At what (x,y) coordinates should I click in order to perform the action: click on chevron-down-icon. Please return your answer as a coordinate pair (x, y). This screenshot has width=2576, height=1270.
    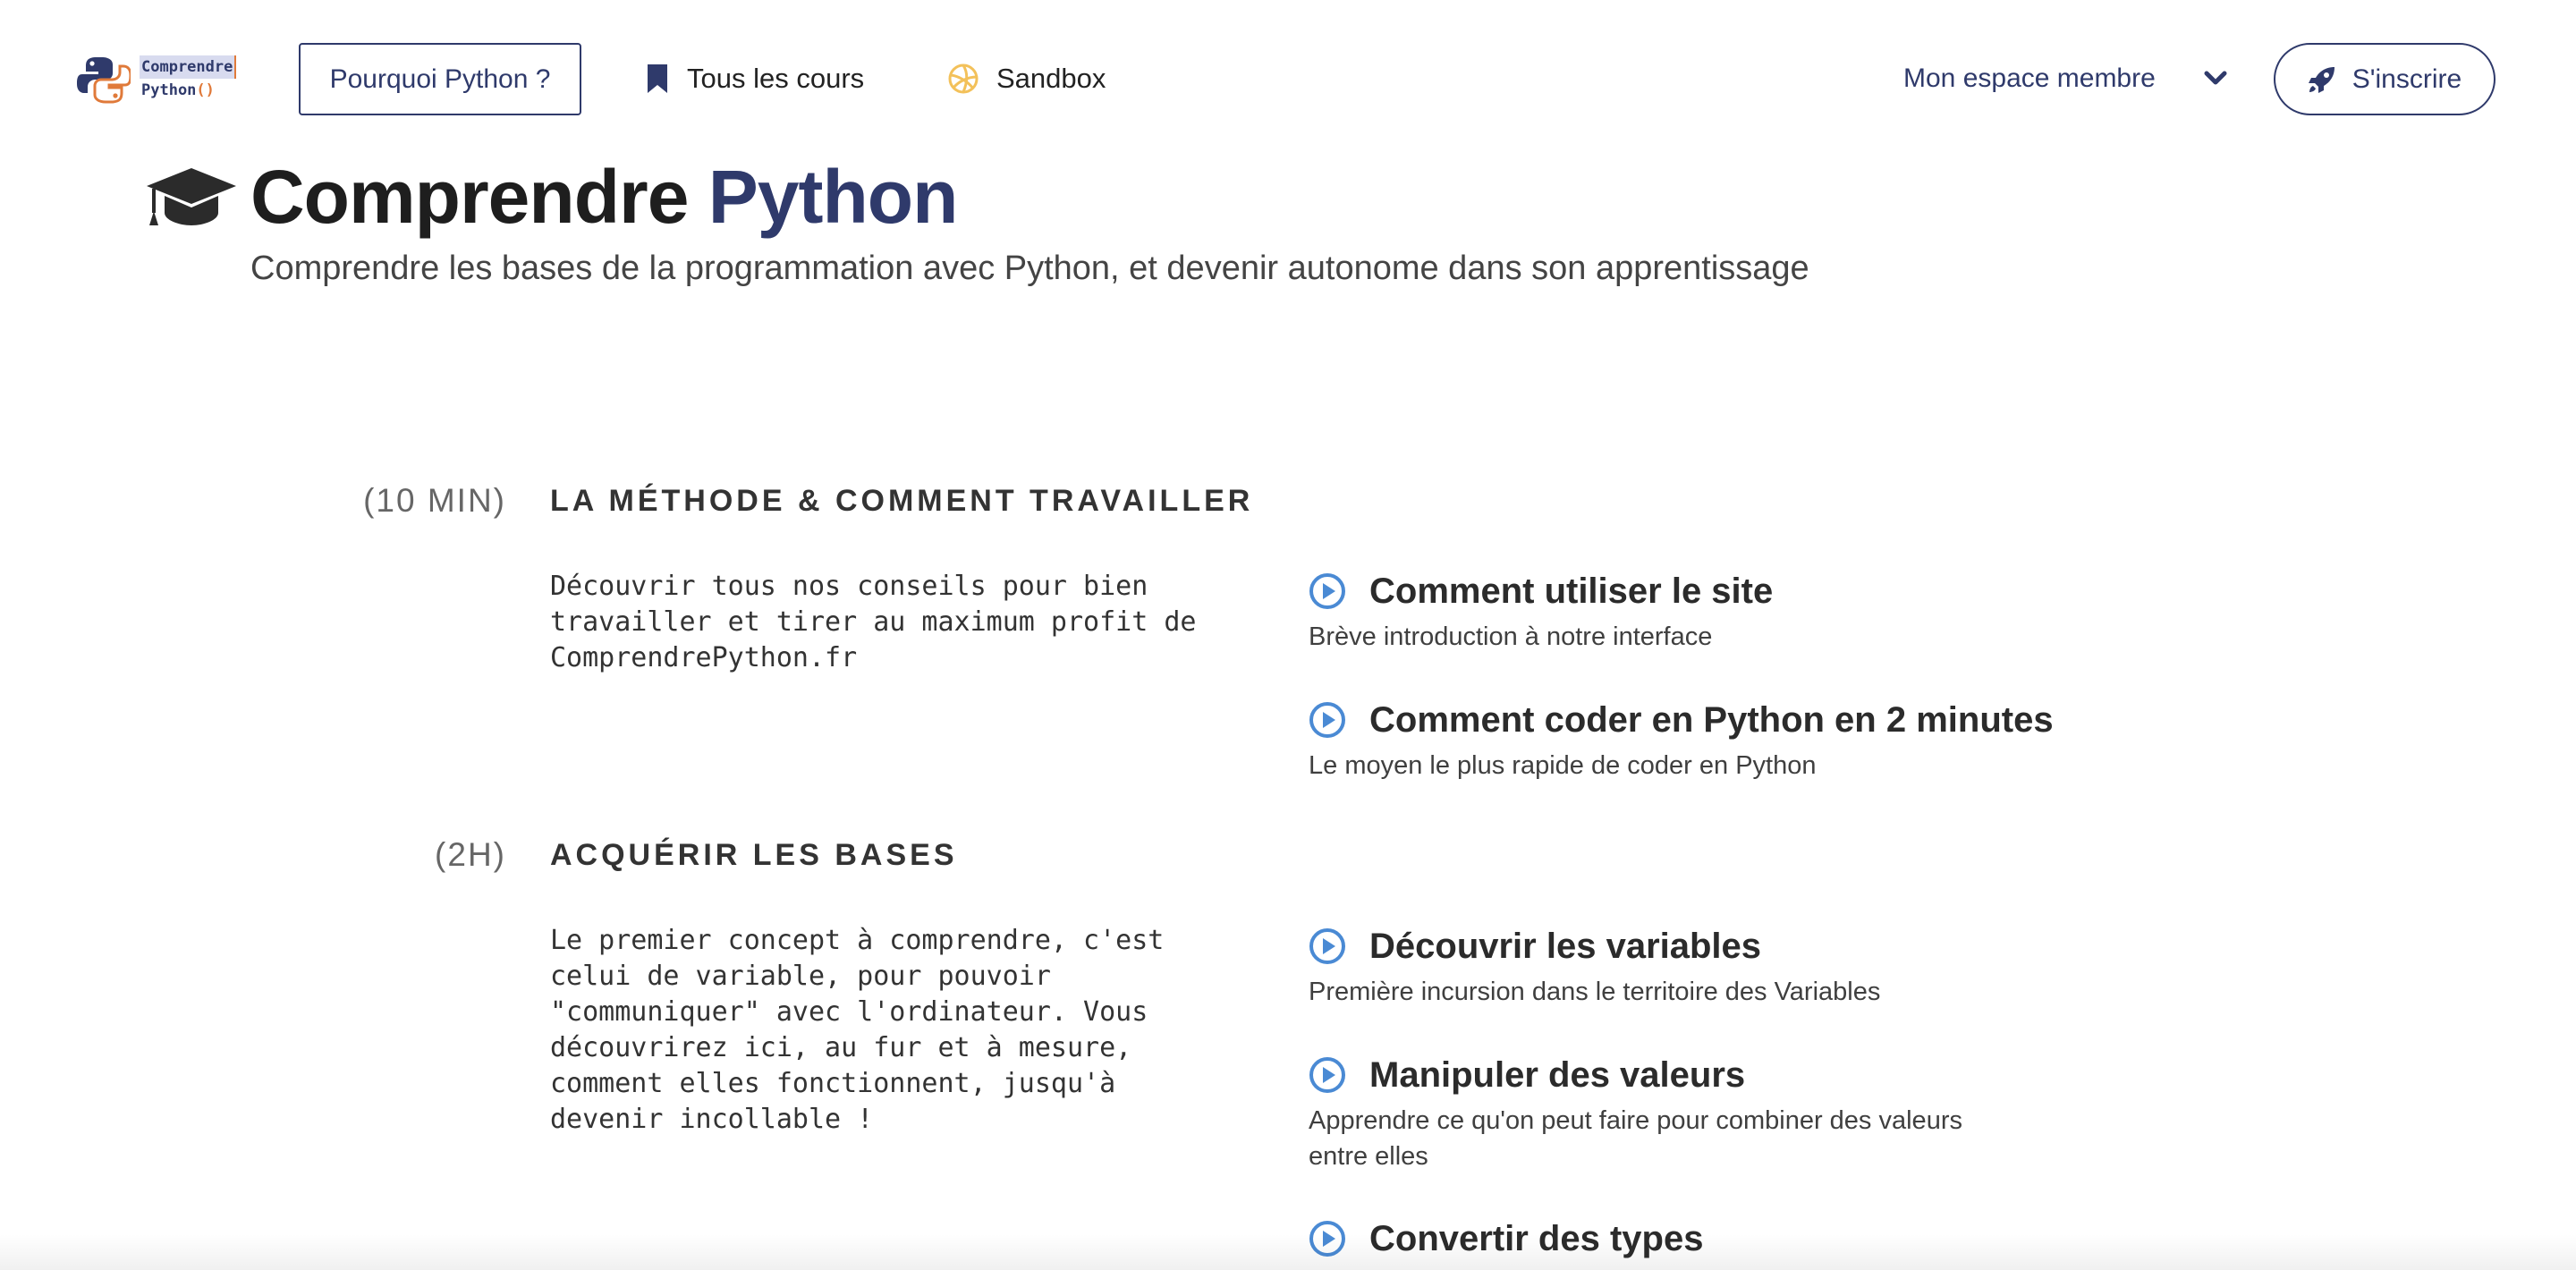
    Looking at the image, I should click on (2215, 78).